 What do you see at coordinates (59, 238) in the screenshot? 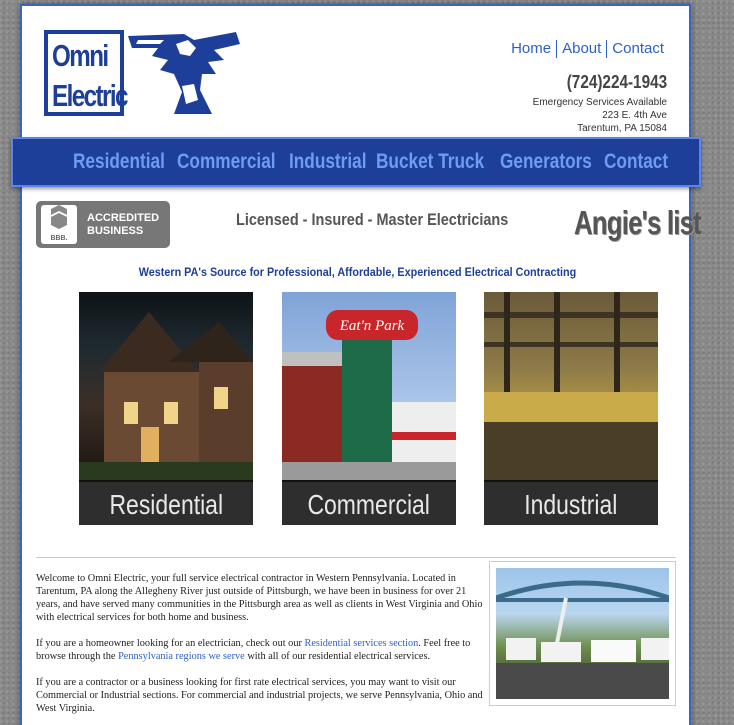
I see `bbb-seal-label: BBB.` at bounding box center [59, 238].